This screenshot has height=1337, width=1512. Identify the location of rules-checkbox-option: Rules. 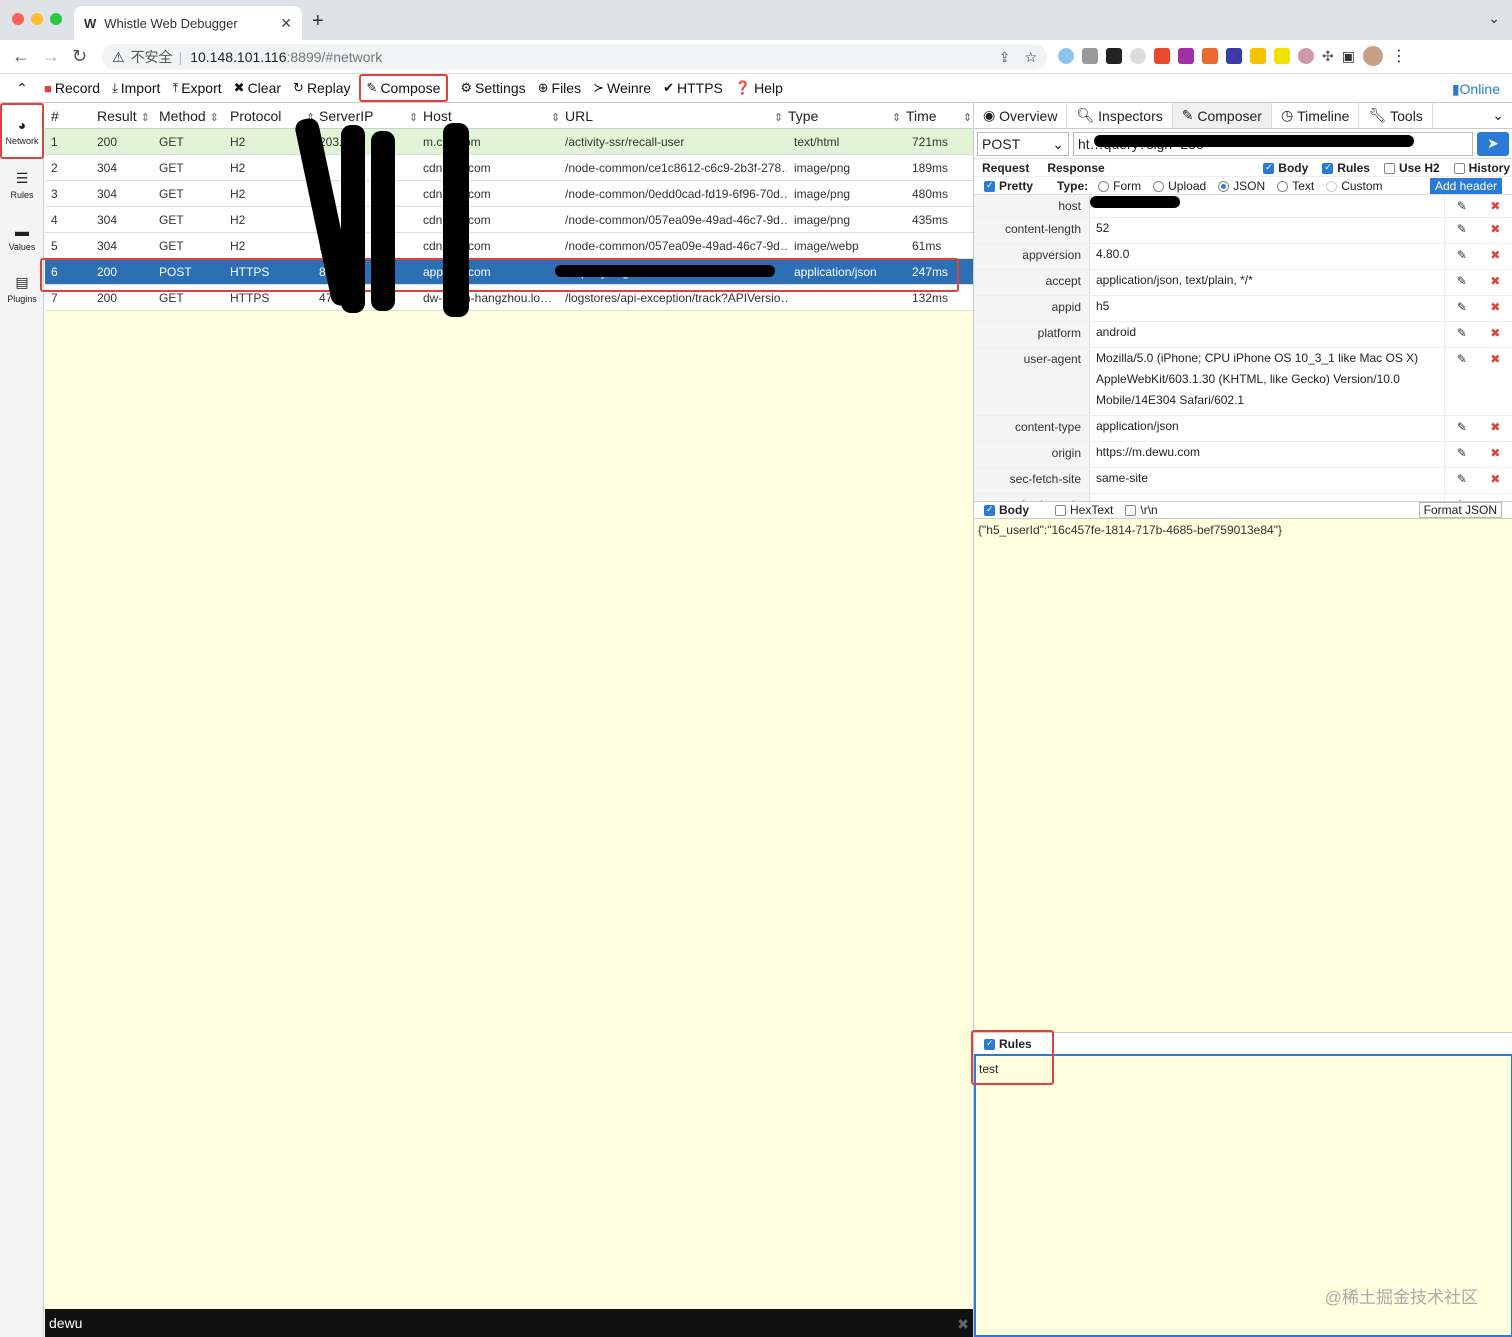
(1008, 1044).